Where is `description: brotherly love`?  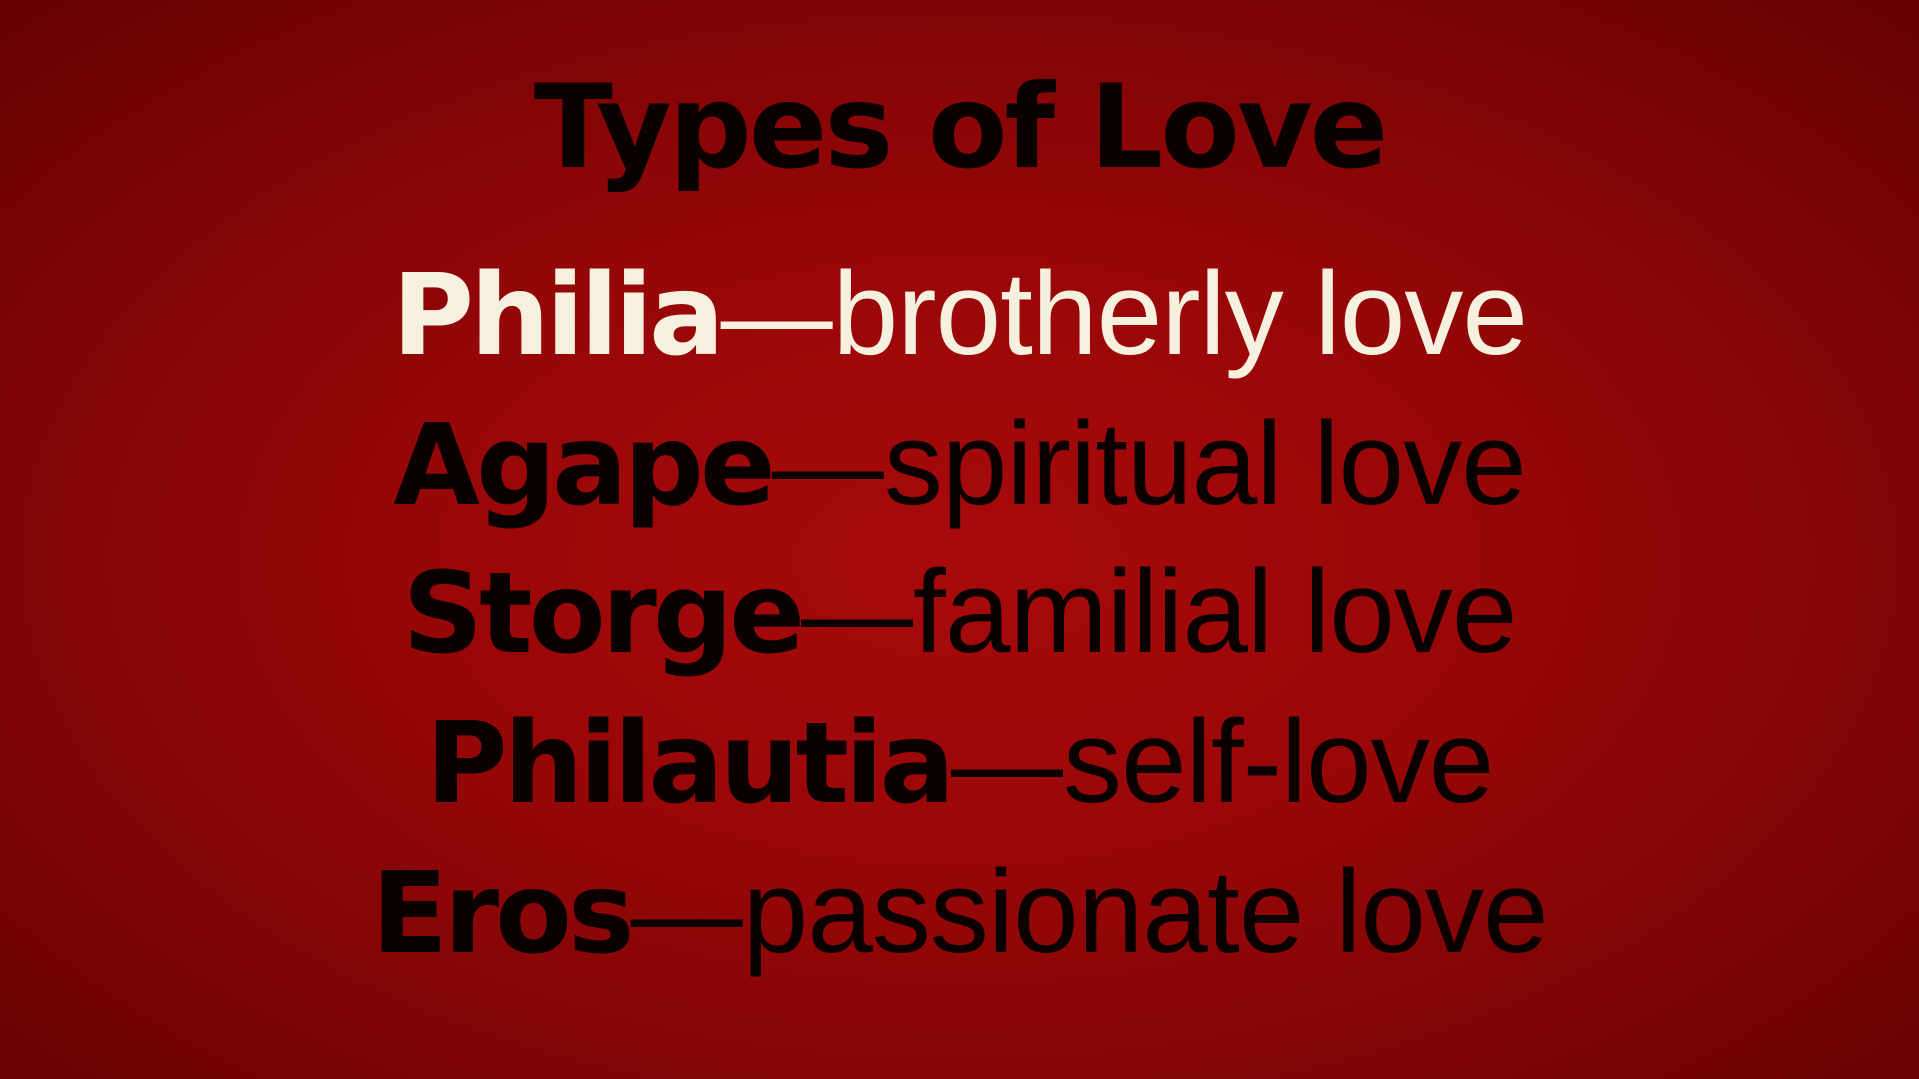 description: brotherly love is located at coordinates (1180, 314).